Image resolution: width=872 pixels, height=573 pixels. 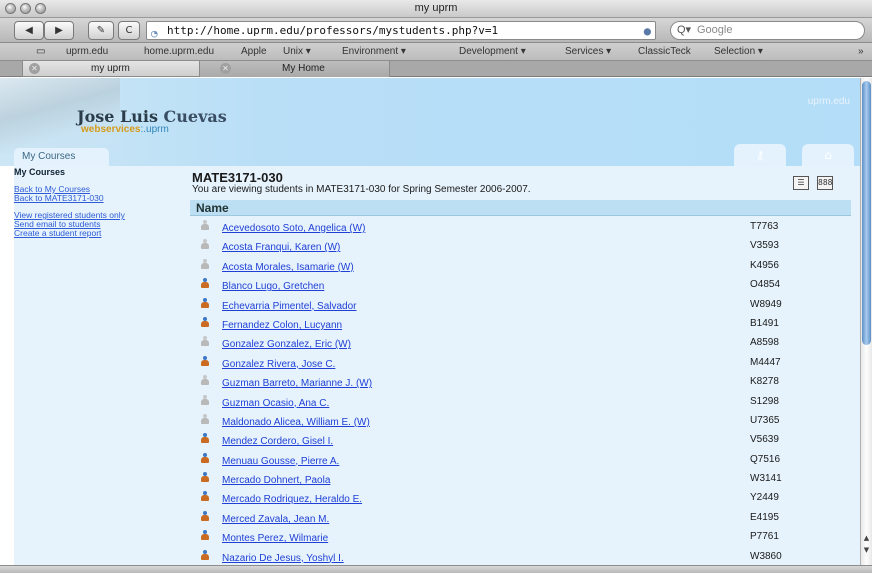 I want to click on student-name-link: Merced Zavala, Jean M., so click(x=275, y=519).